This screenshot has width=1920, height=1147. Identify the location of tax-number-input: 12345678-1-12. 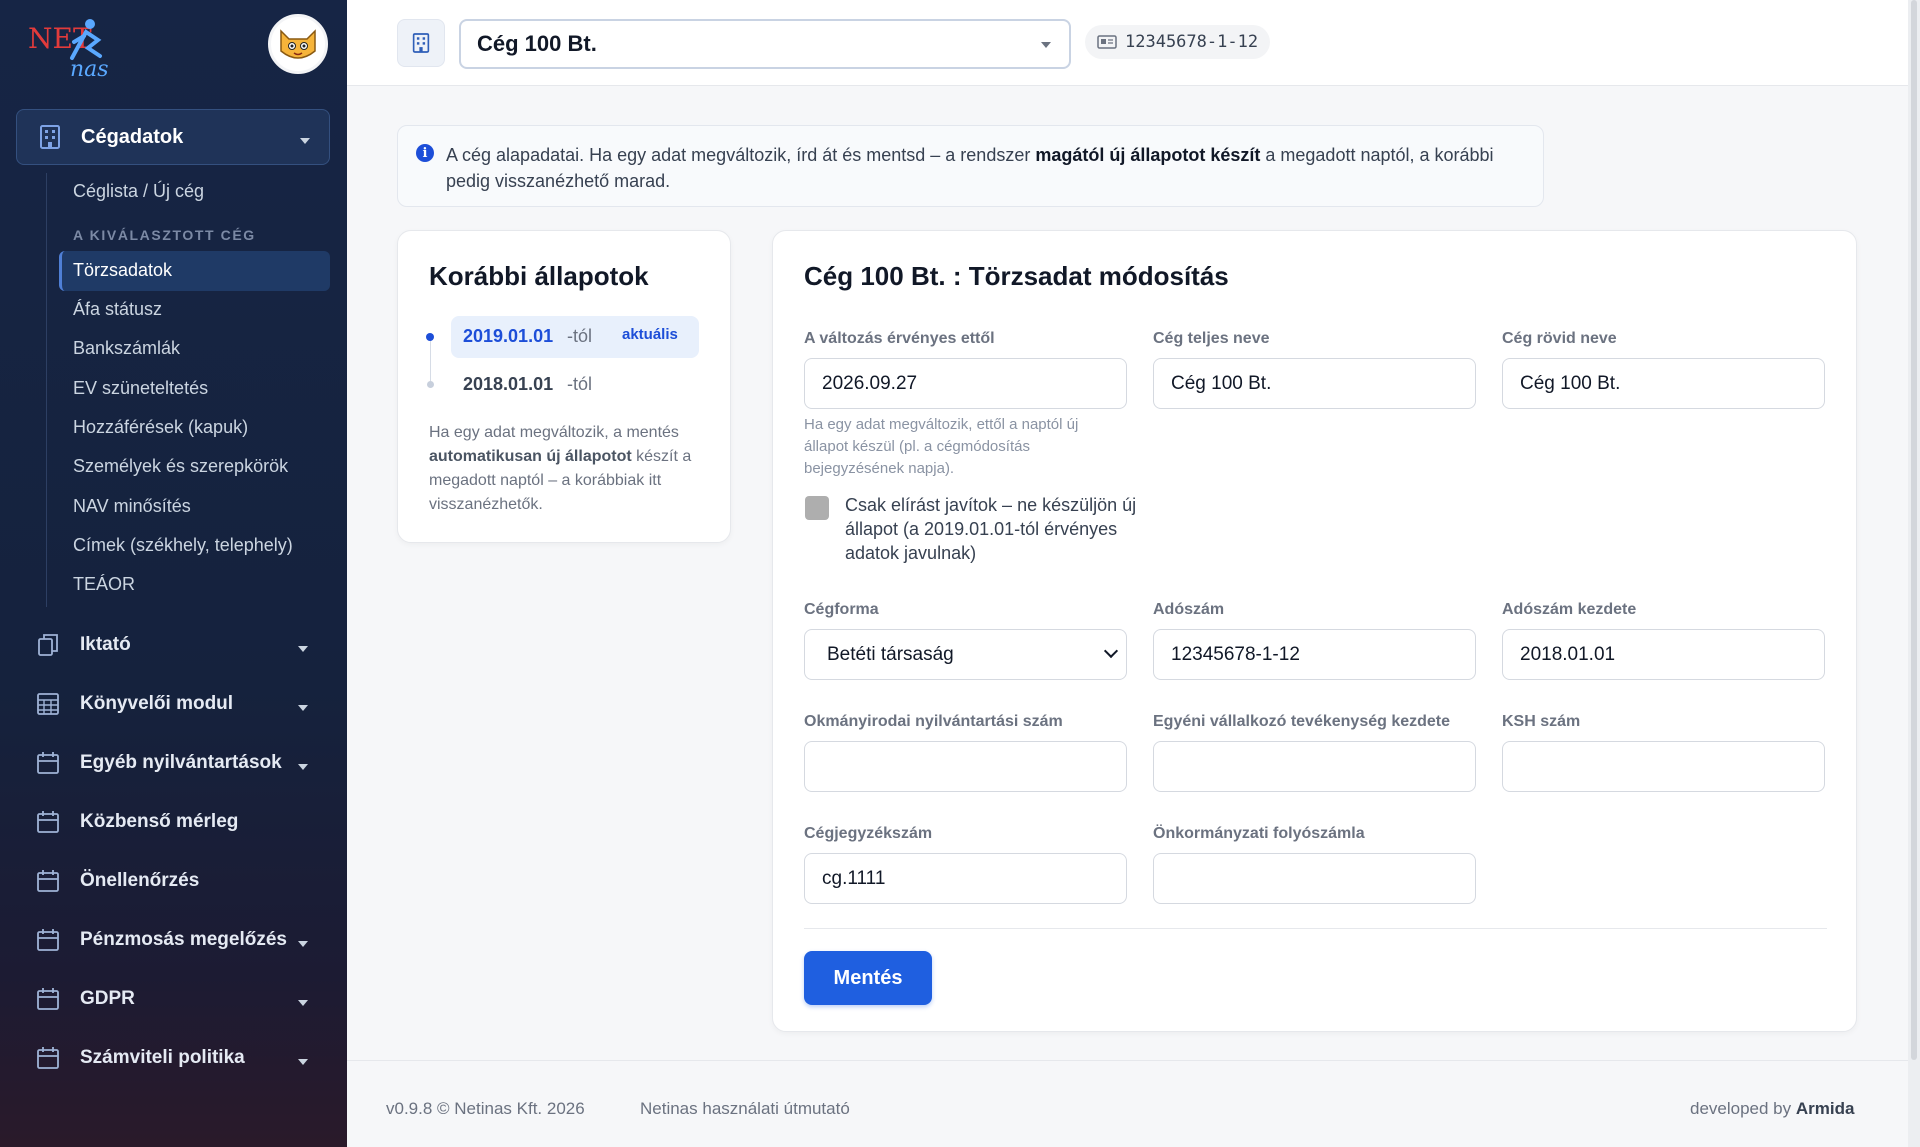
(1314, 654).